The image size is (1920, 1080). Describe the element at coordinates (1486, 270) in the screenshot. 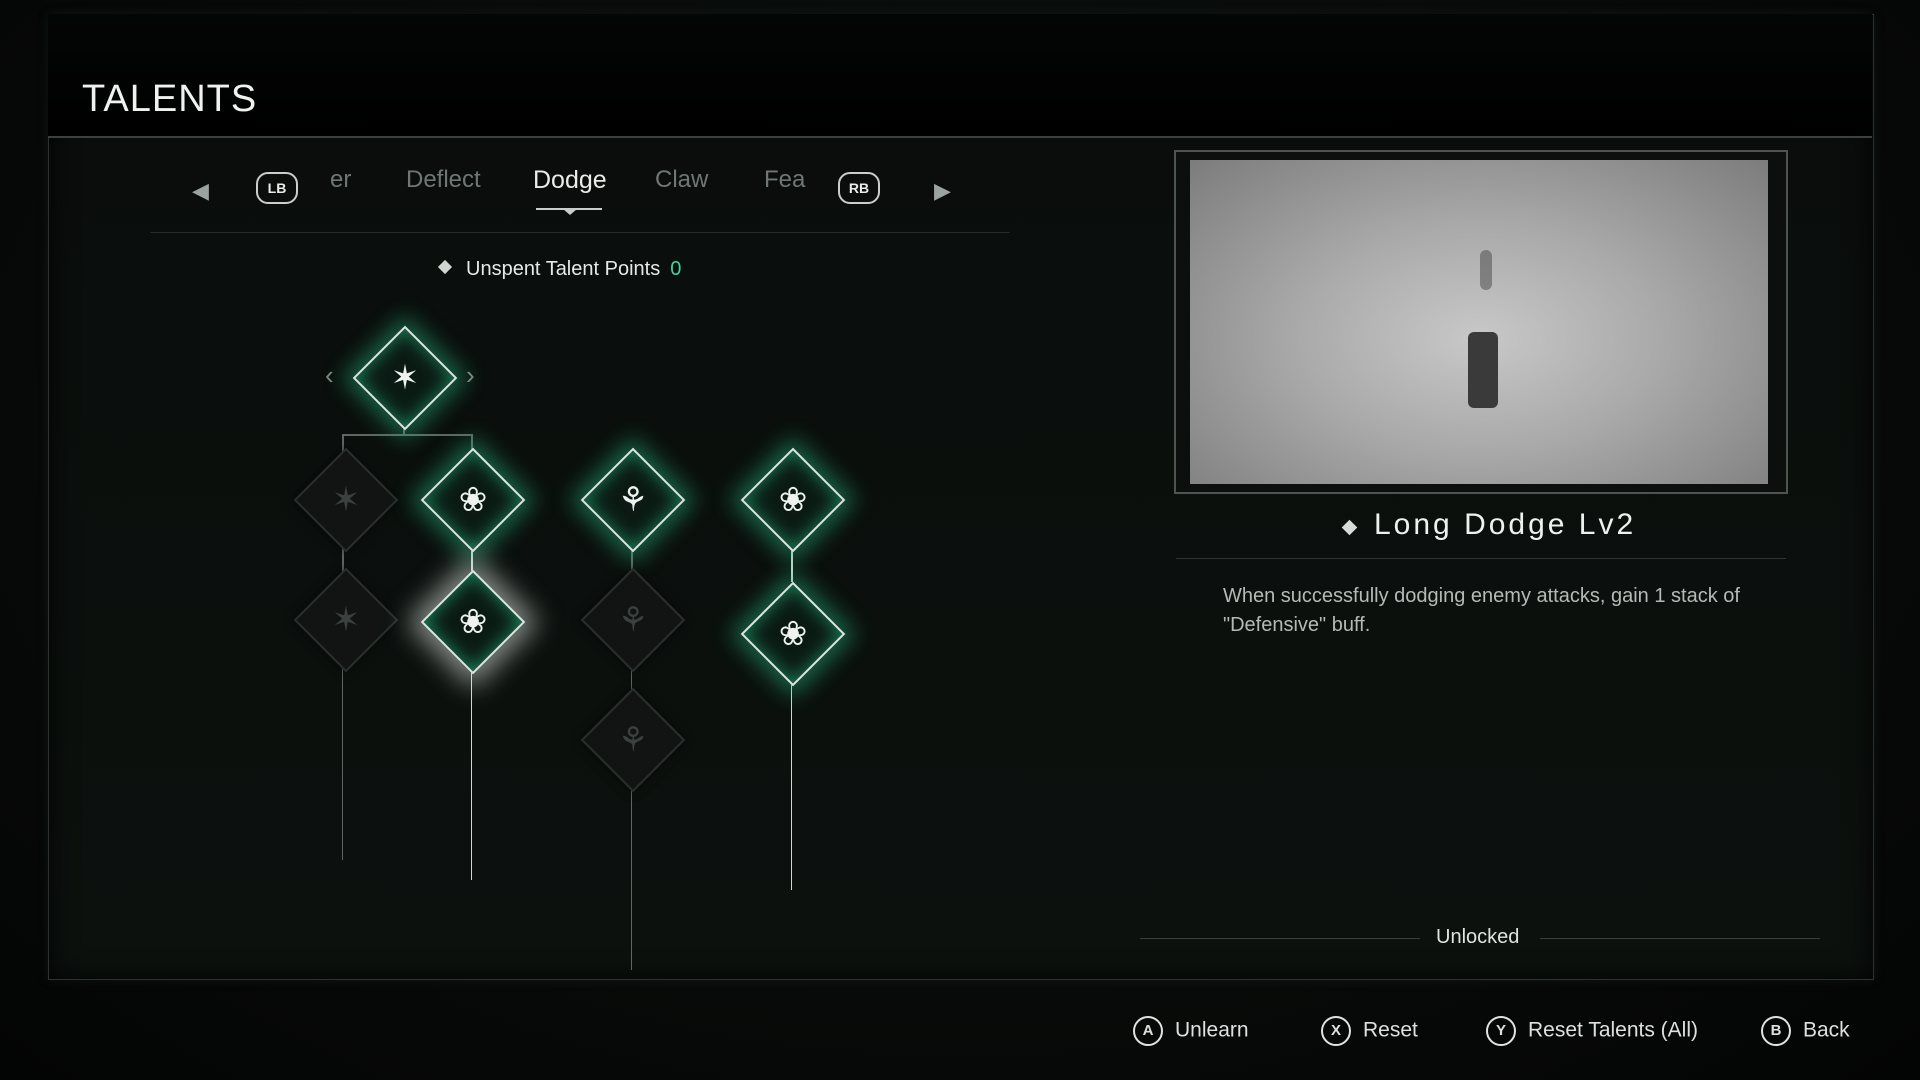

I see `enemy-figure` at that location.